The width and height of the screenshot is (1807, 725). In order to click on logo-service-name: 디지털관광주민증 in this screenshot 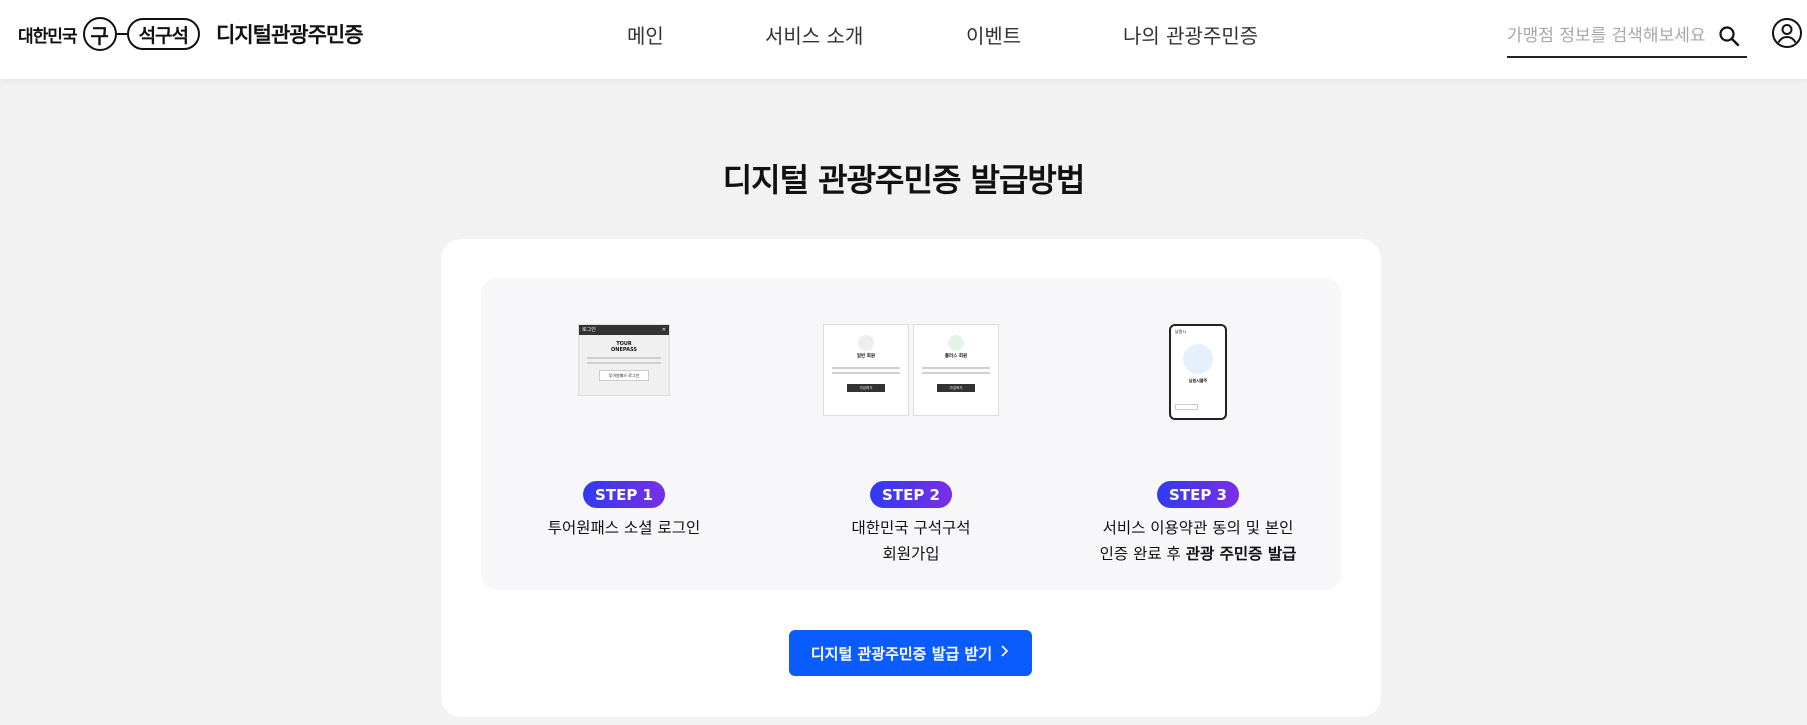, I will do `click(290, 35)`.